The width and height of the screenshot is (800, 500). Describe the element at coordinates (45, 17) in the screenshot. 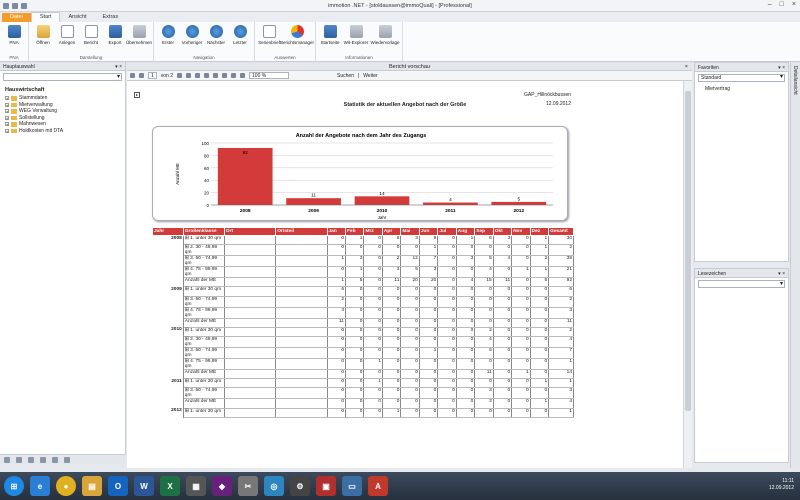

I see `tab-start: Start` at that location.